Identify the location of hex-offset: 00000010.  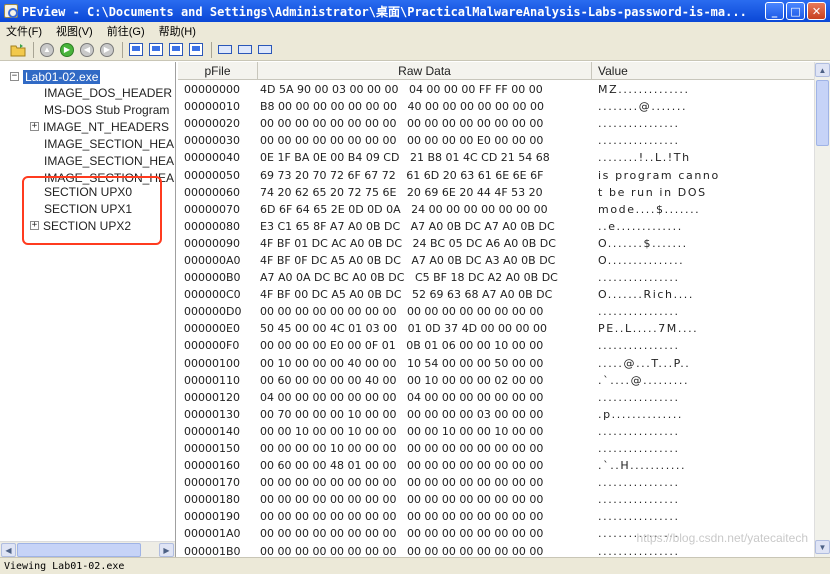
(212, 107).